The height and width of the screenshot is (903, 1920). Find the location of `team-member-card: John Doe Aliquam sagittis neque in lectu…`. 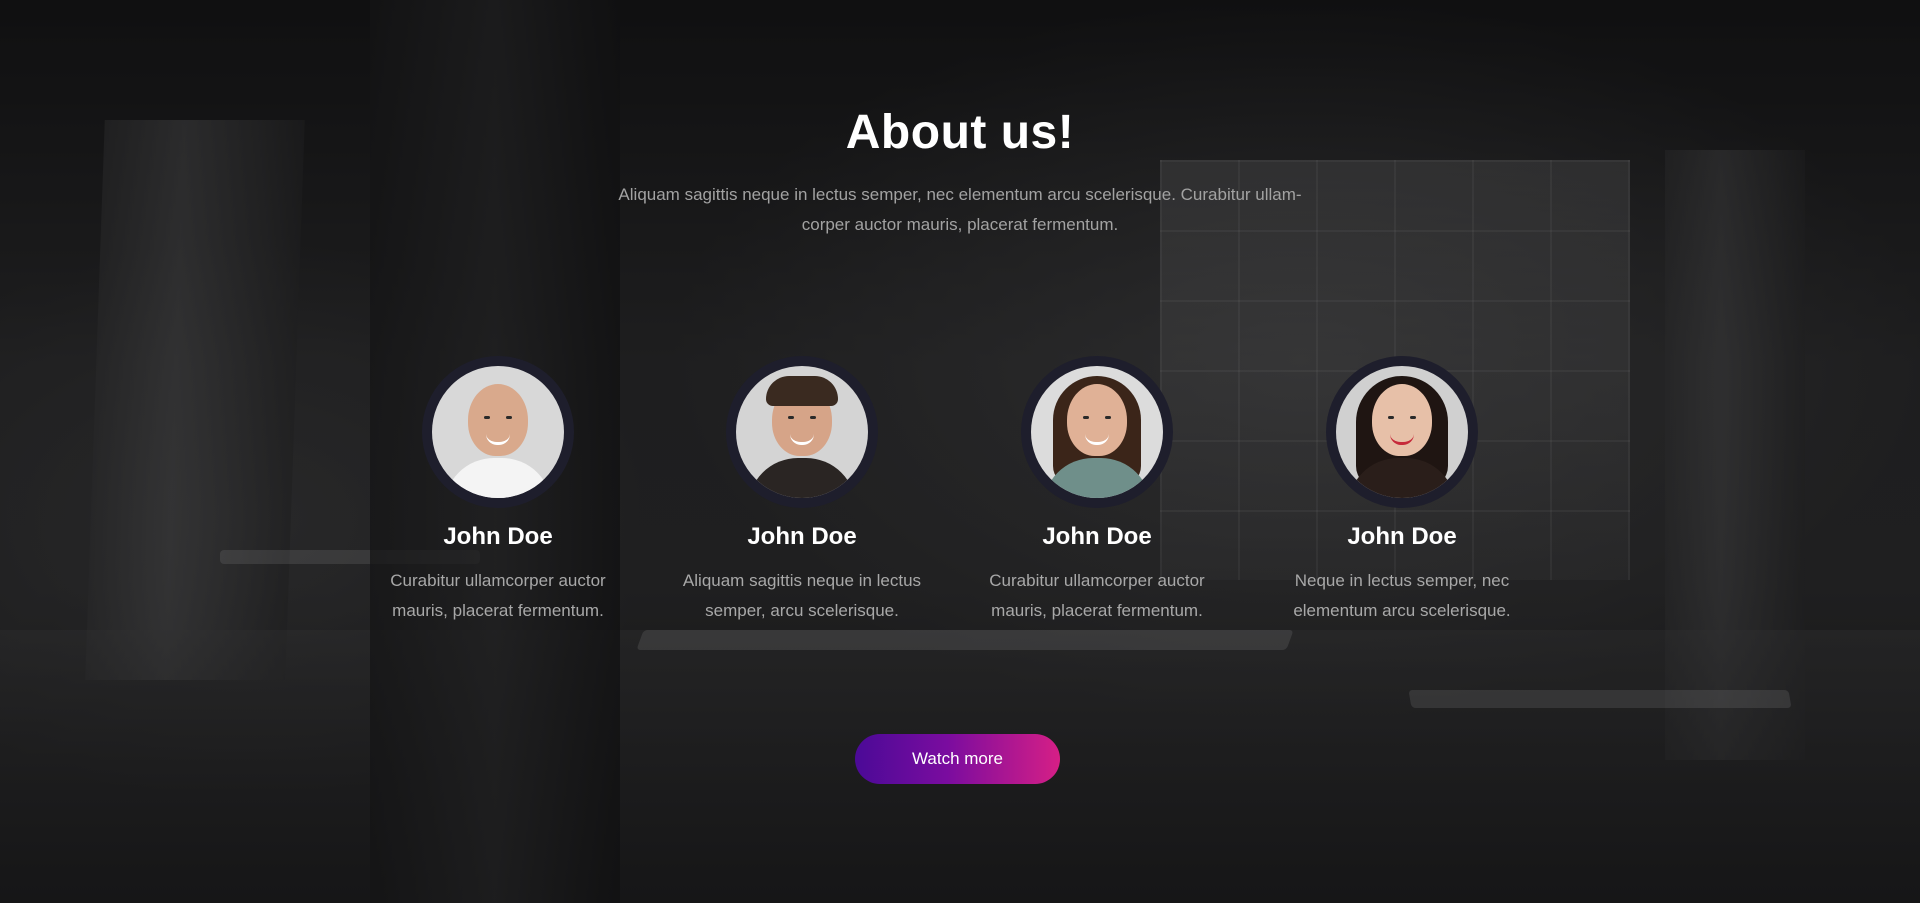

team-member-card: John Doe Aliquam sagittis neque in lectu… is located at coordinates (802, 491).